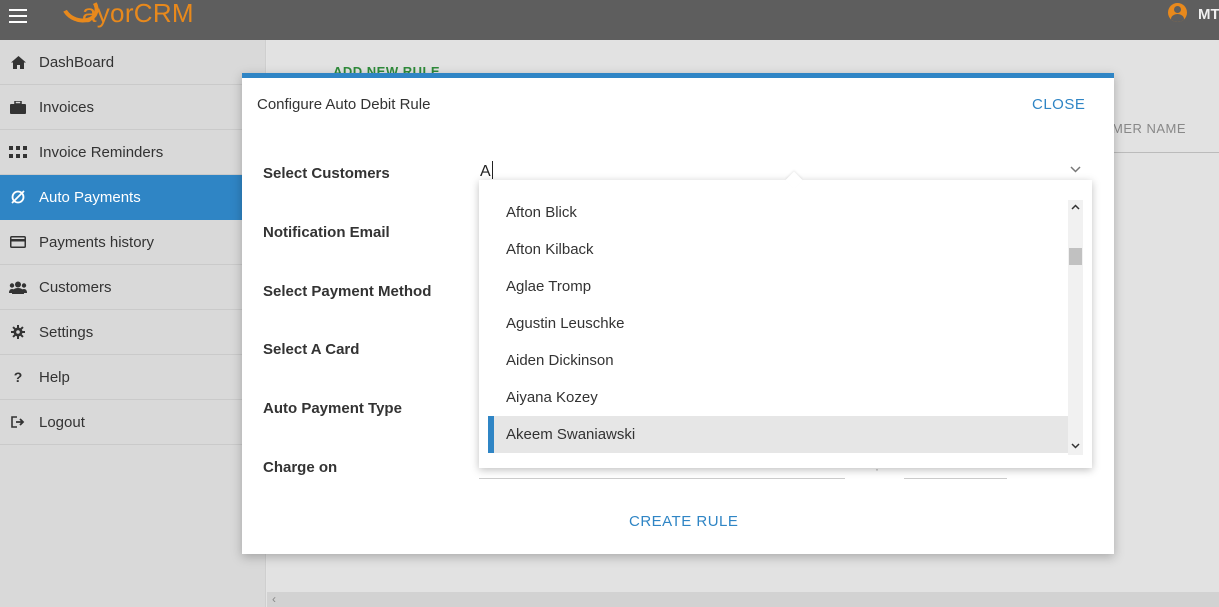 The height and width of the screenshot is (607, 1219). Describe the element at coordinates (66, 332) in the screenshot. I see `sidebar-item-label: Settings` at that location.